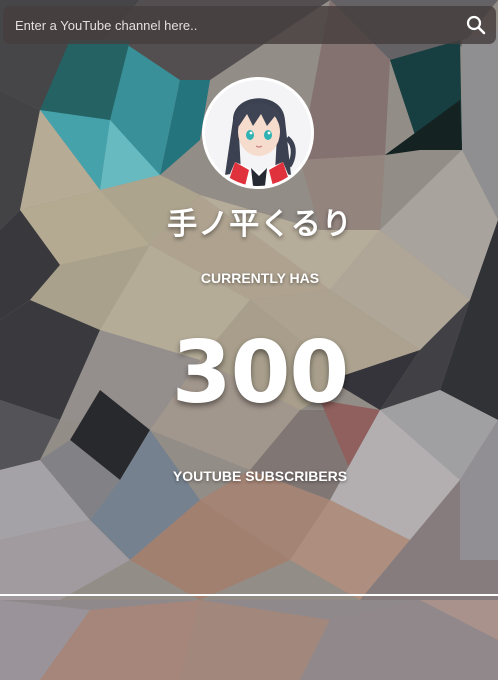  I want to click on search-icon, so click(476, 25).